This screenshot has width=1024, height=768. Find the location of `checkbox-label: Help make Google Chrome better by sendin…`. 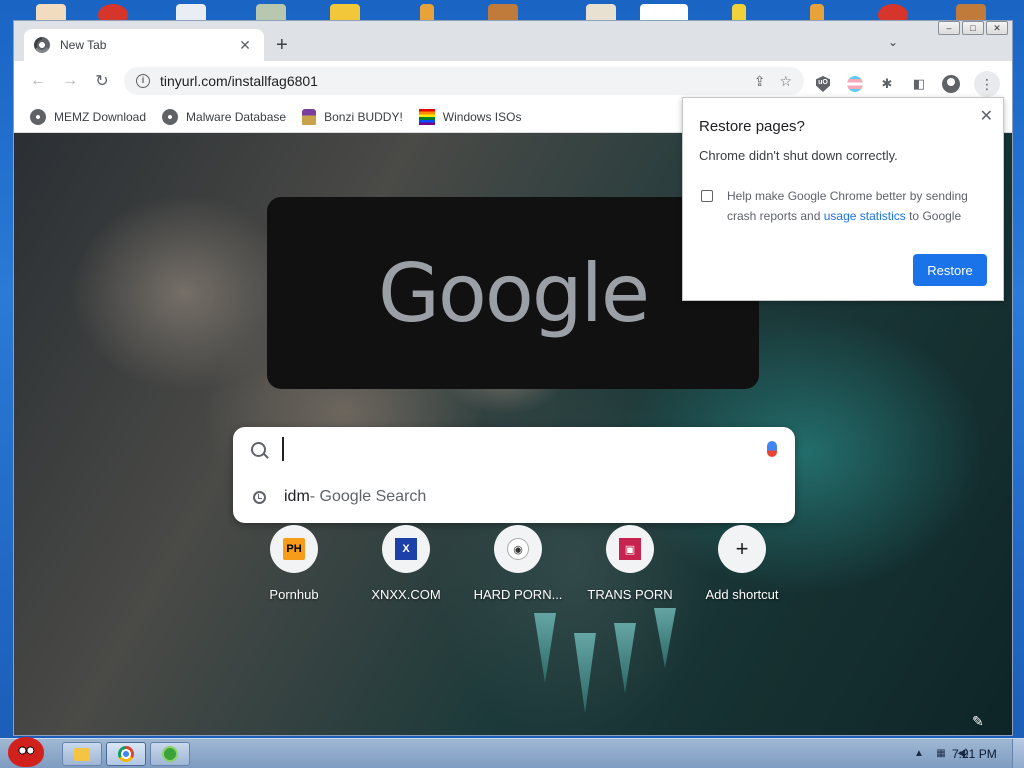

checkbox-label: Help make Google Chrome better by sendin… is located at coordinates (858, 206).